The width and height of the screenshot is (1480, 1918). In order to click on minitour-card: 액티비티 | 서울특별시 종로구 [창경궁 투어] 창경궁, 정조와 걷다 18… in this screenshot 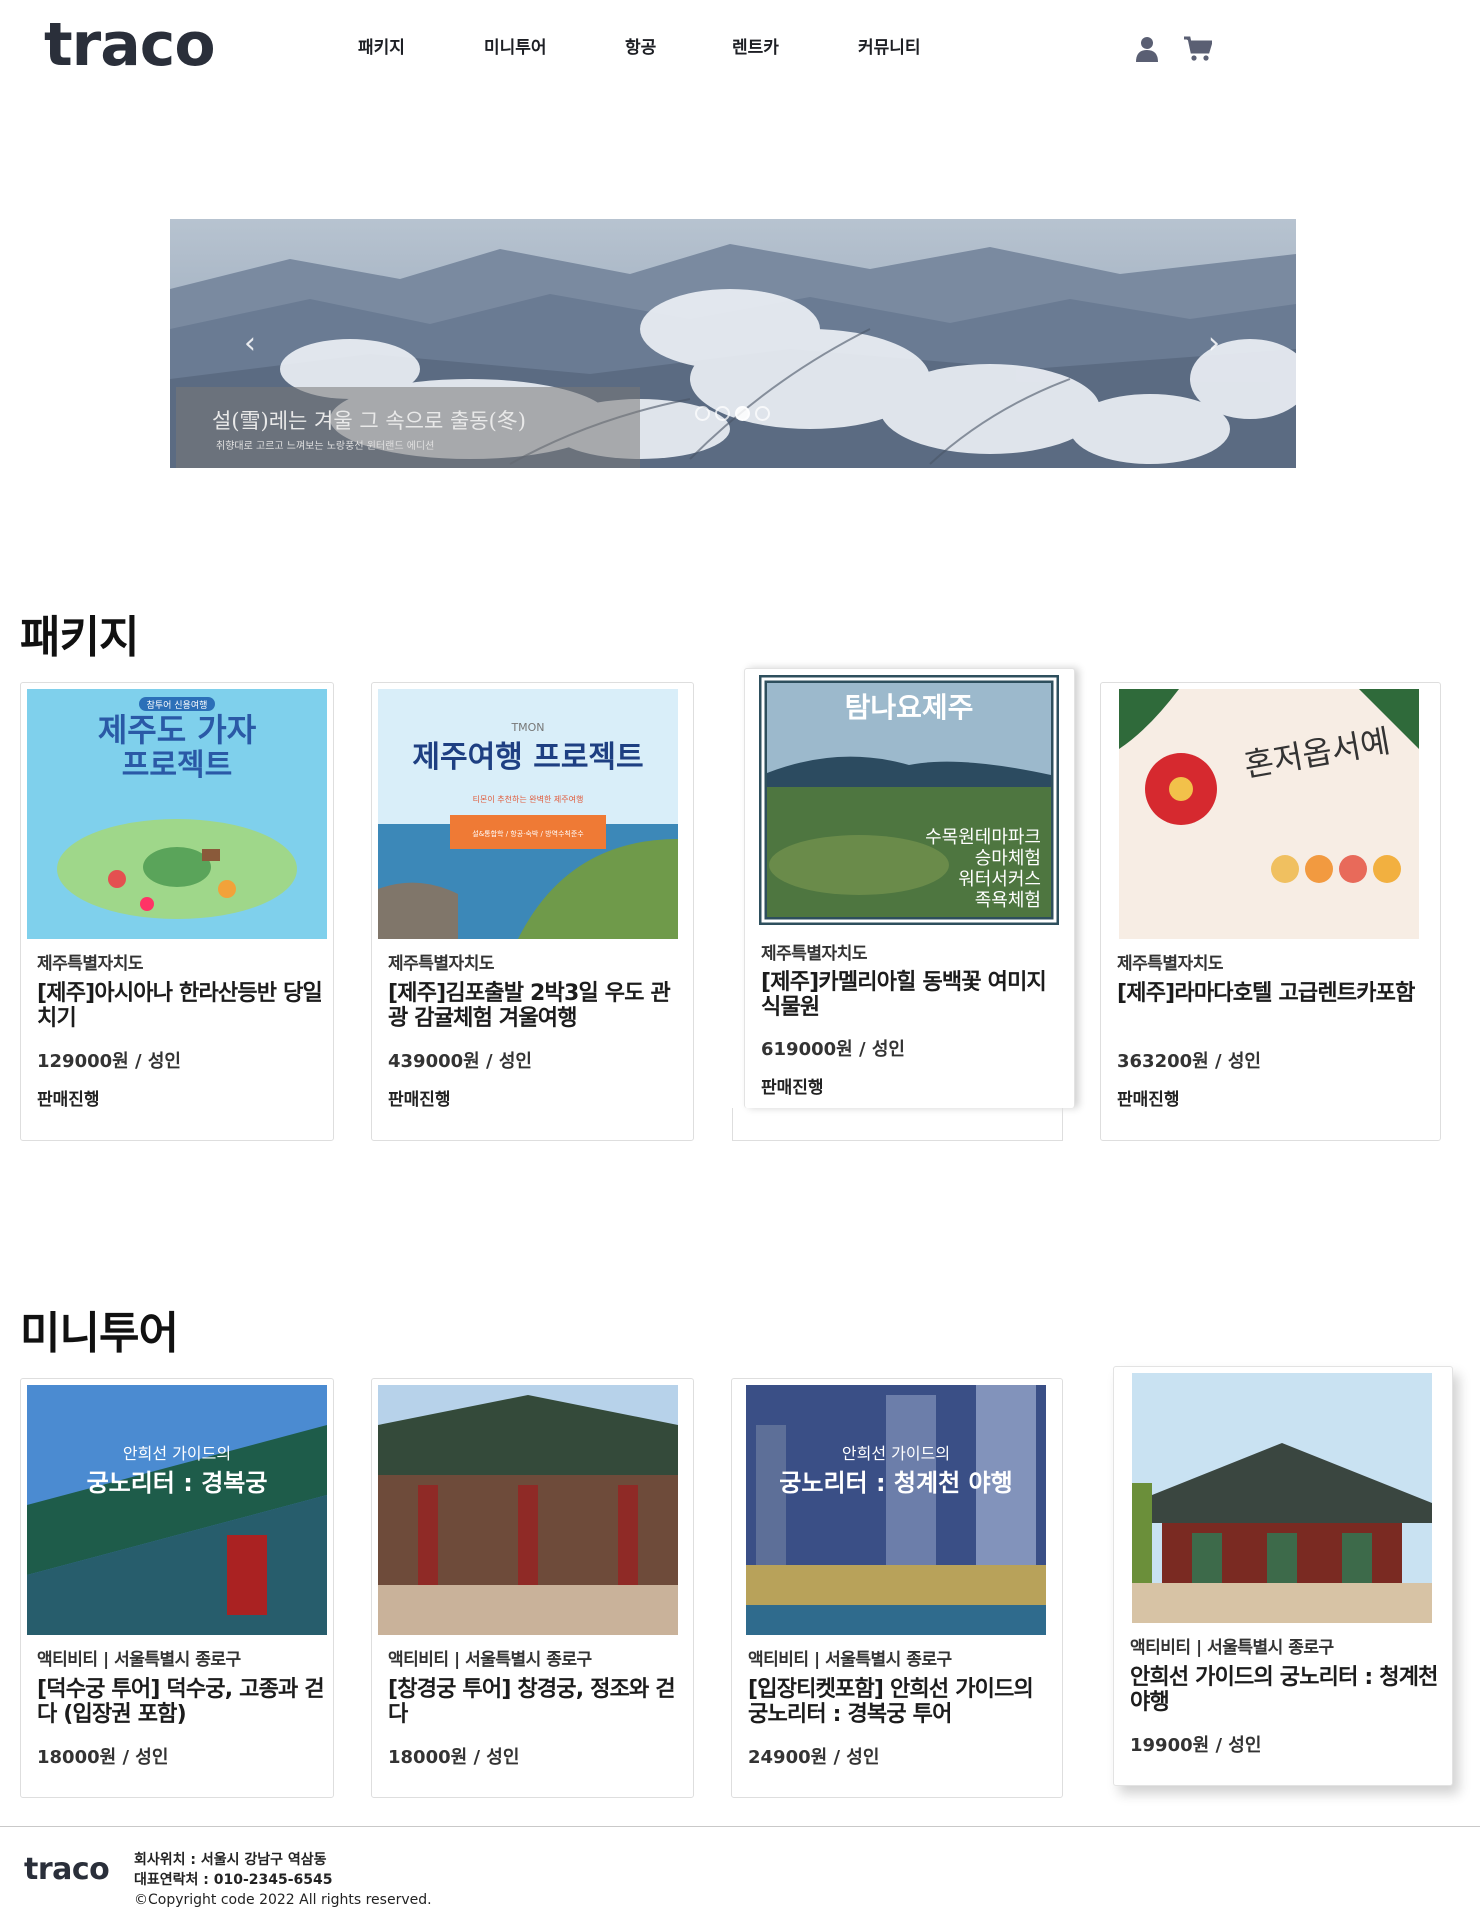, I will do `click(532, 1588)`.